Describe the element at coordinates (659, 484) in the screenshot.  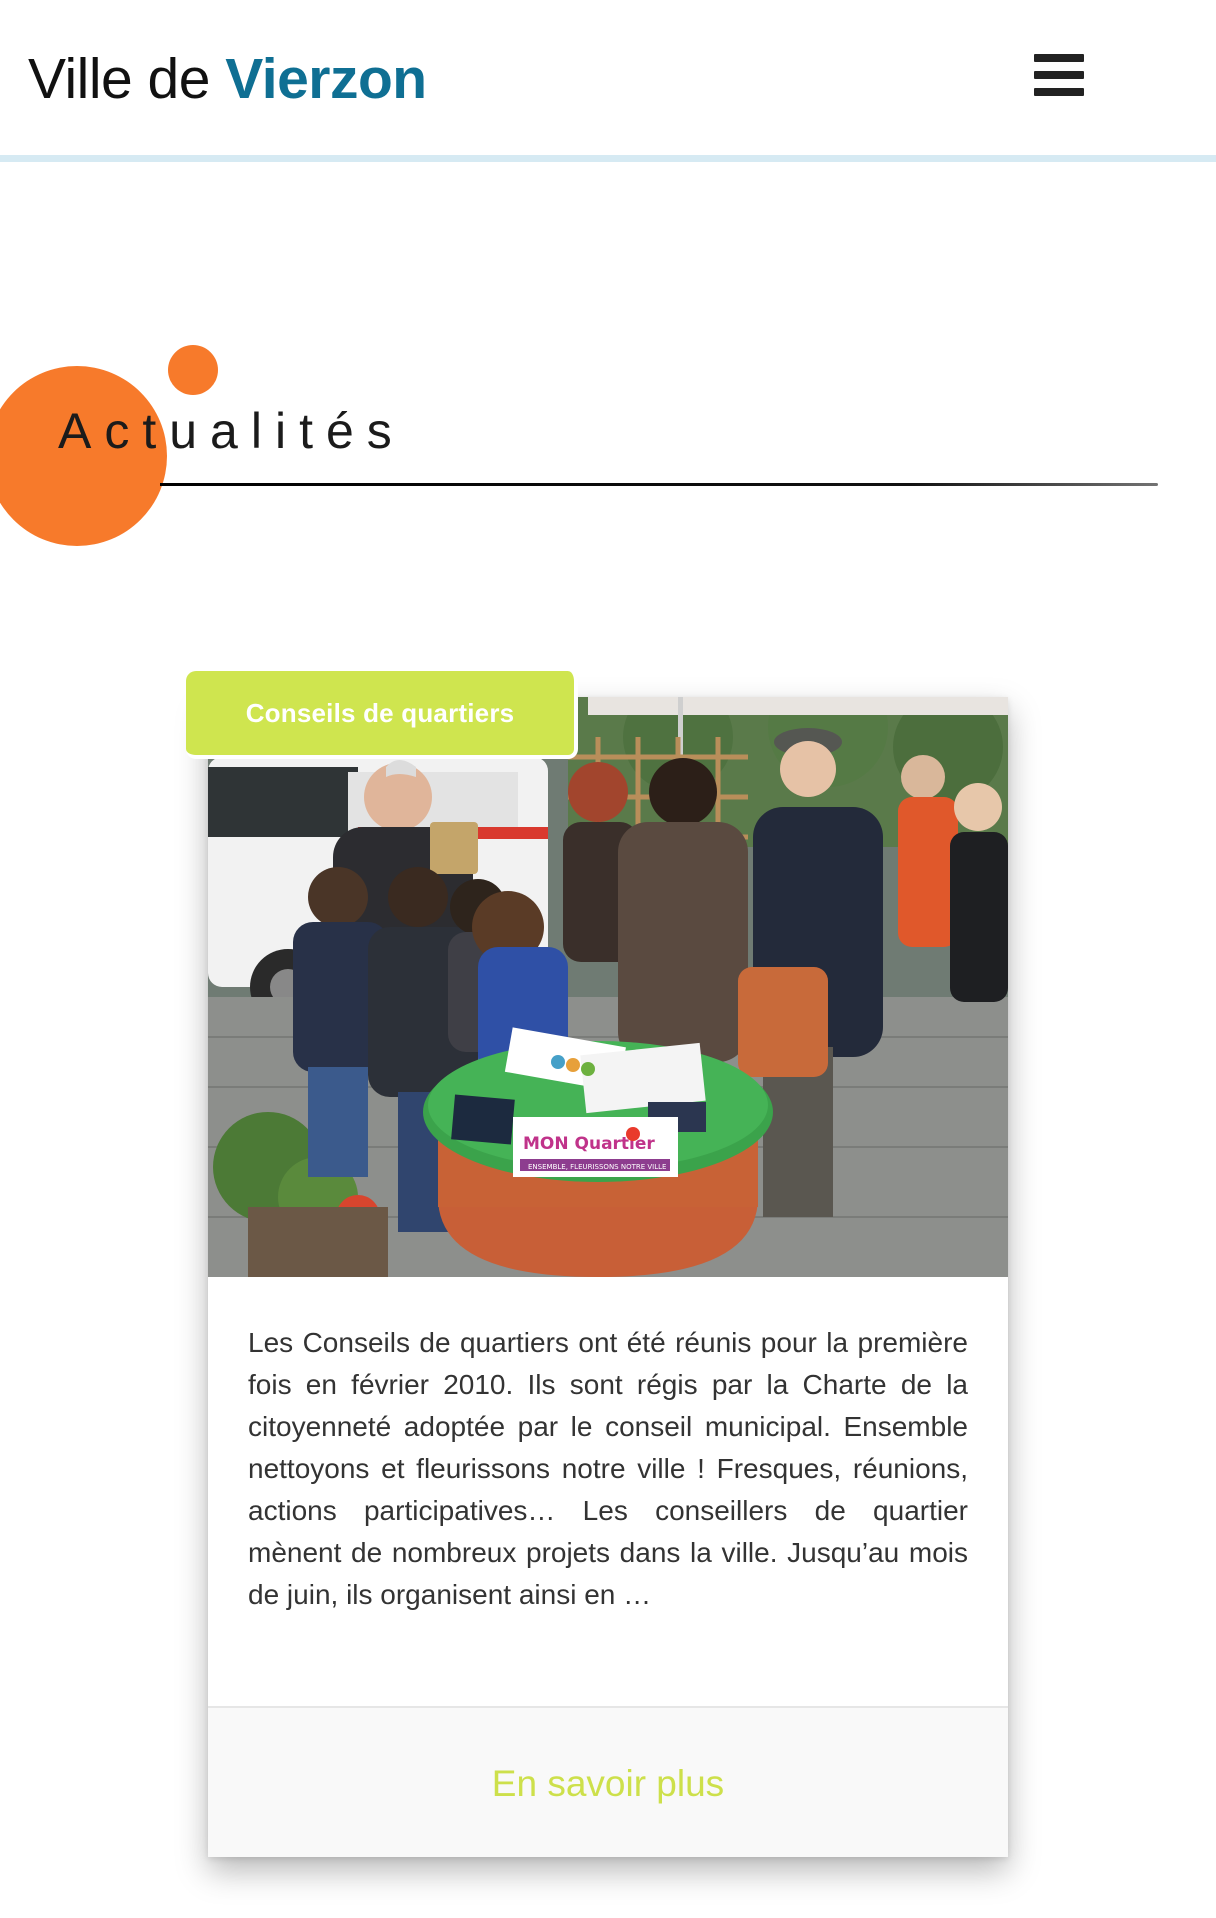
I see `title-underline` at that location.